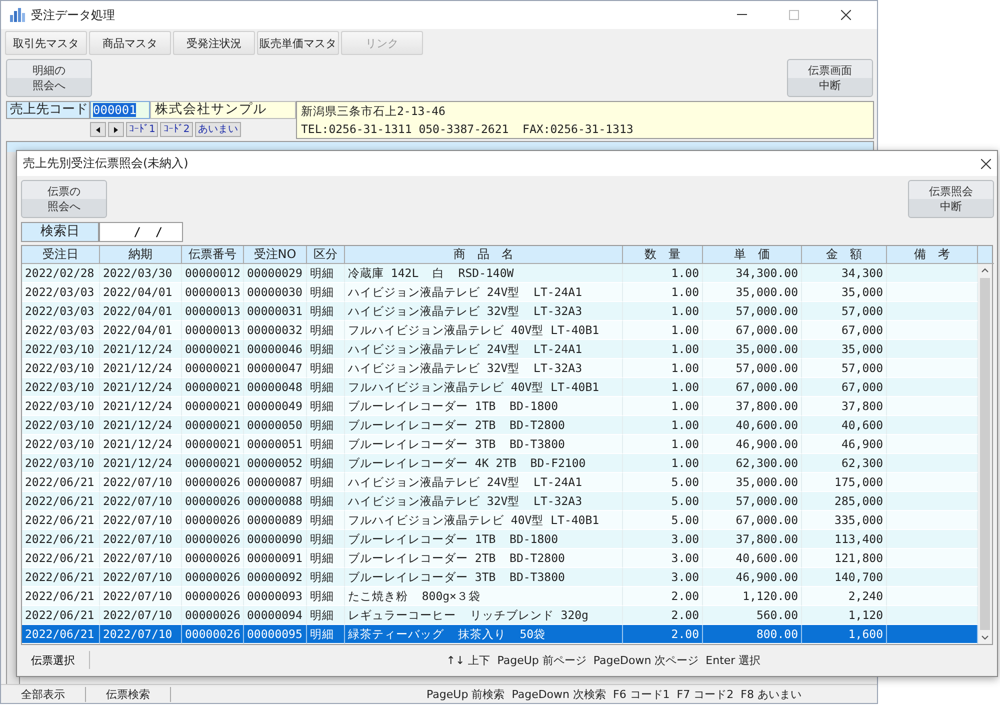 The height and width of the screenshot is (706, 1000). What do you see at coordinates (985, 454) in the screenshot?
I see `scrollbar` at bounding box center [985, 454].